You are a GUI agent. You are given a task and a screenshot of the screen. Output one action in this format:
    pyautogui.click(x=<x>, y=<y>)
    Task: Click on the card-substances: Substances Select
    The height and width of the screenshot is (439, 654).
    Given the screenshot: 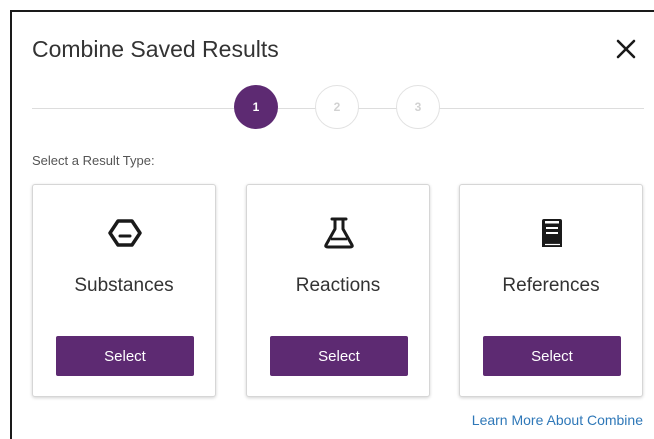 What is the action you would take?
    pyautogui.click(x=124, y=290)
    